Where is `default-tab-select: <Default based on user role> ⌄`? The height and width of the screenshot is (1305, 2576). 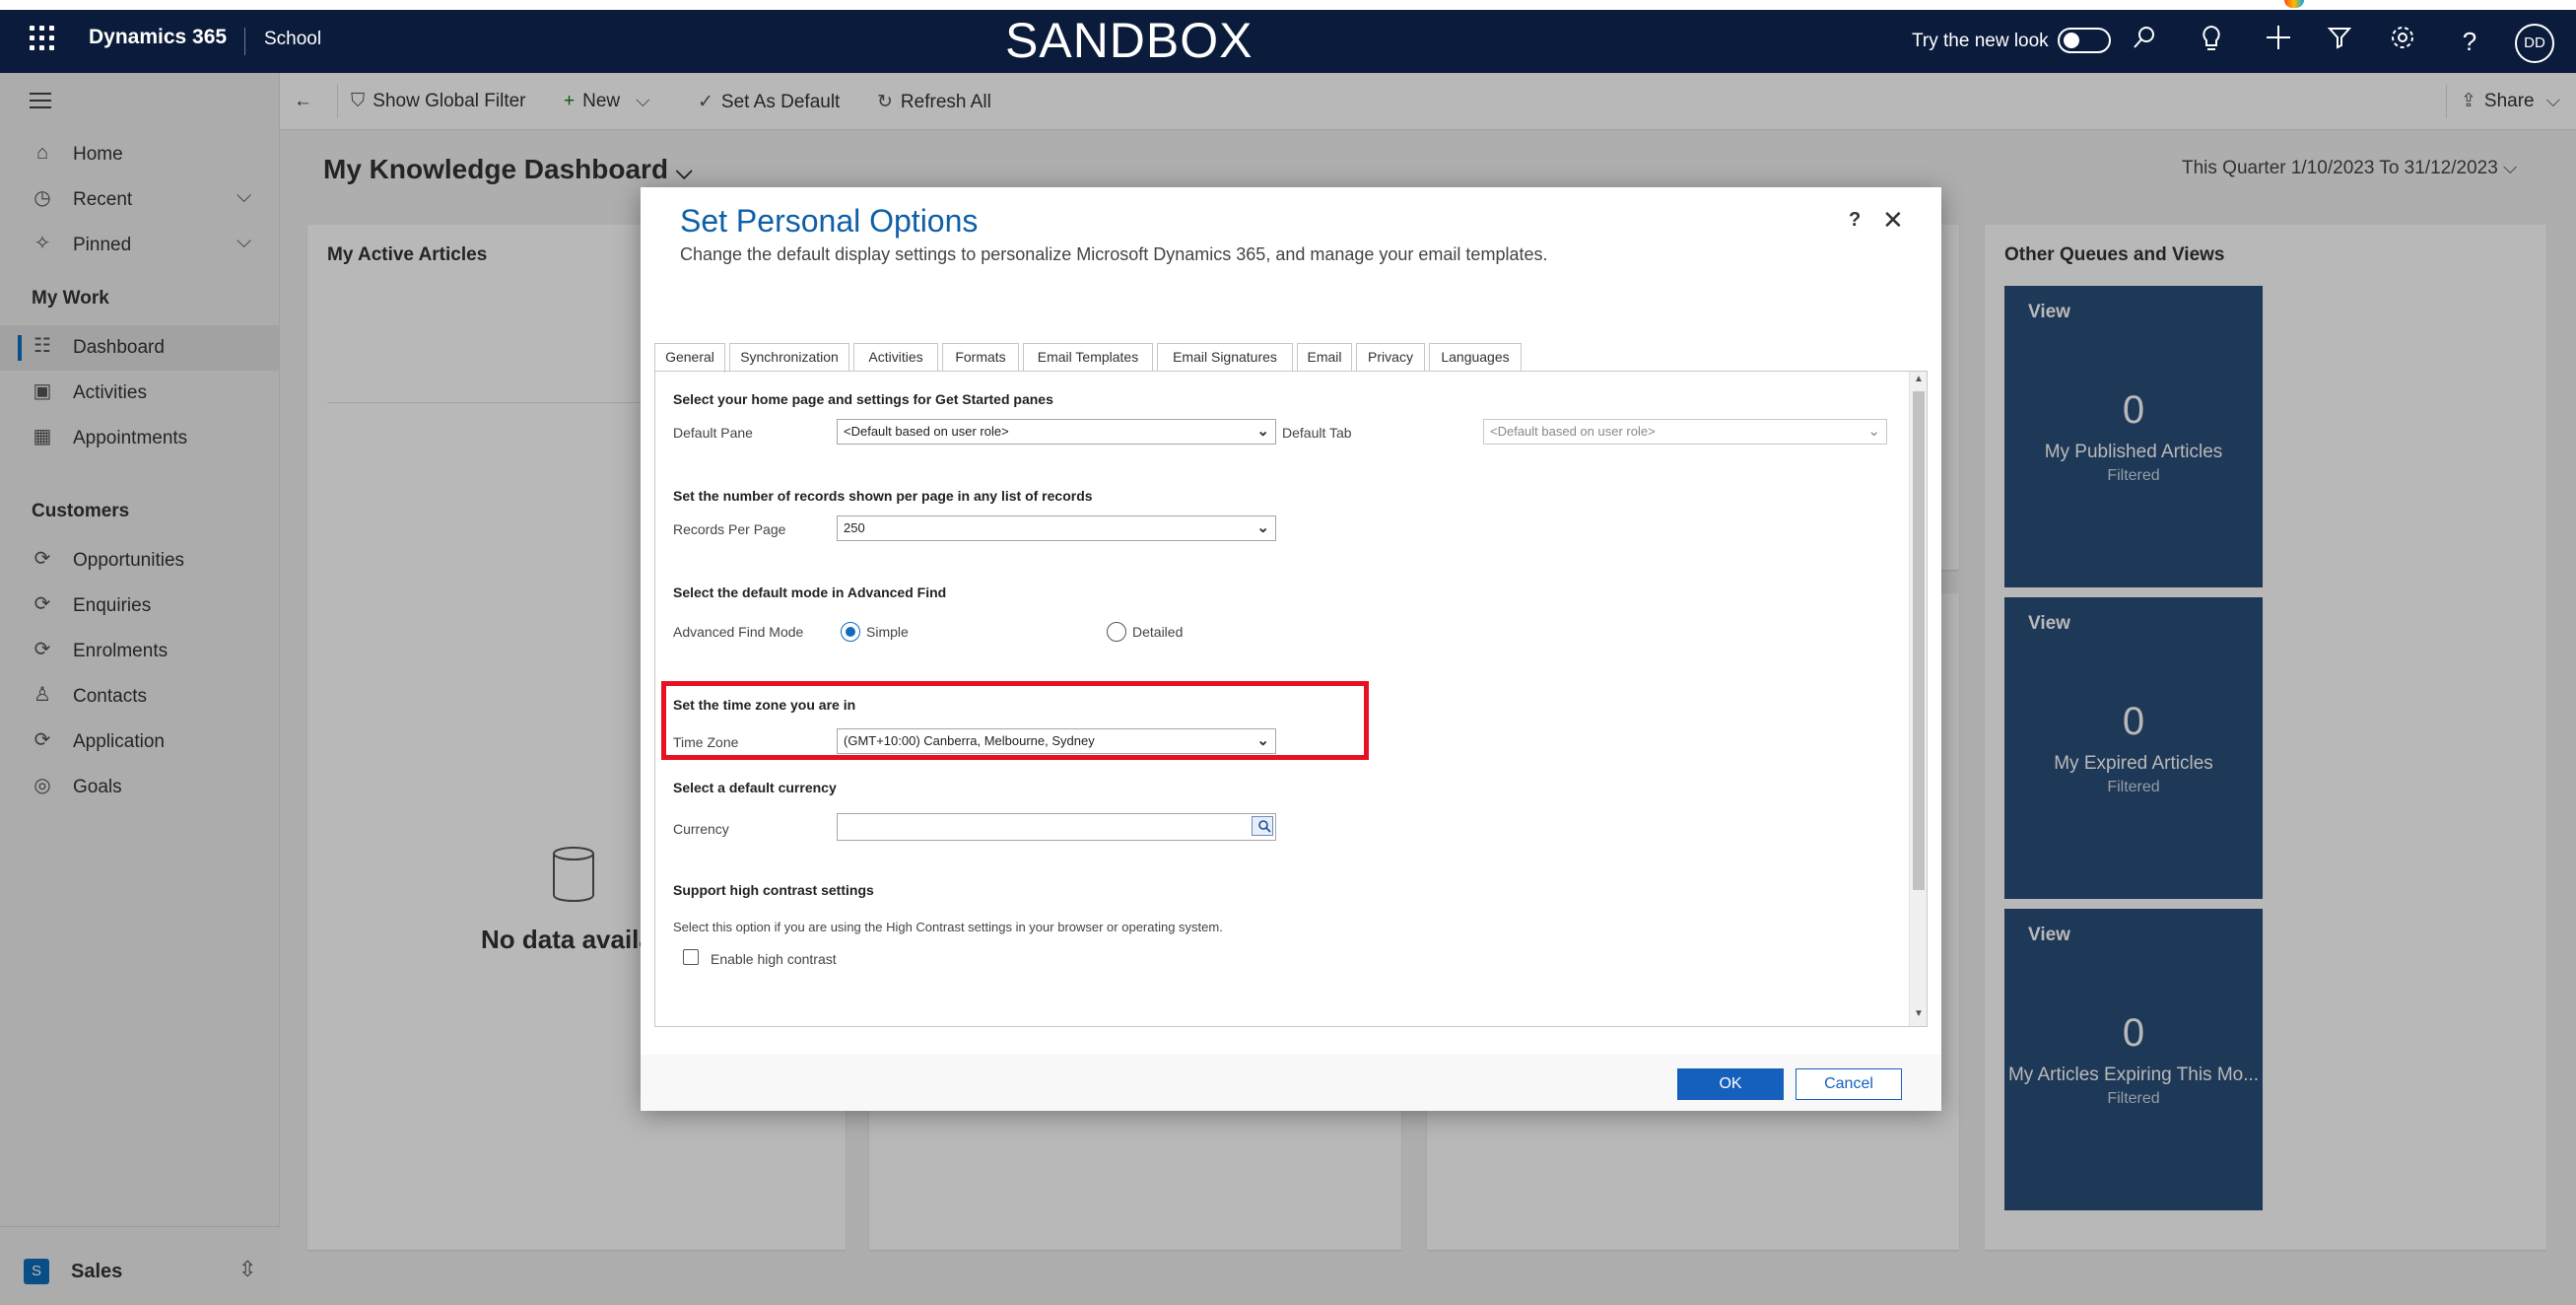
default-tab-select: <Default based on user role> ⌄ is located at coordinates (1685, 432).